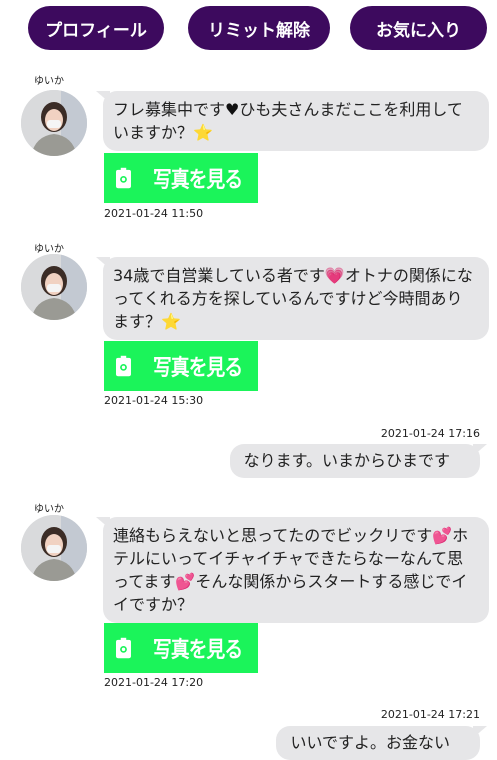 The height and width of the screenshot is (760, 497). I want to click on heart-icon: 💗, so click(334, 275).